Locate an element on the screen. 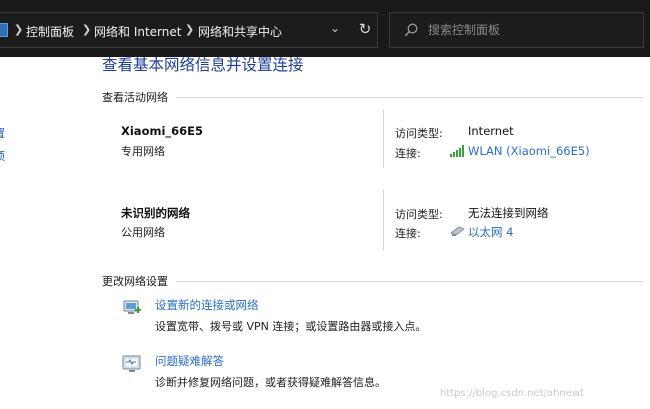 This screenshot has width=650, height=409. change-settings-heading: 更改网络设置 is located at coordinates (135, 281).